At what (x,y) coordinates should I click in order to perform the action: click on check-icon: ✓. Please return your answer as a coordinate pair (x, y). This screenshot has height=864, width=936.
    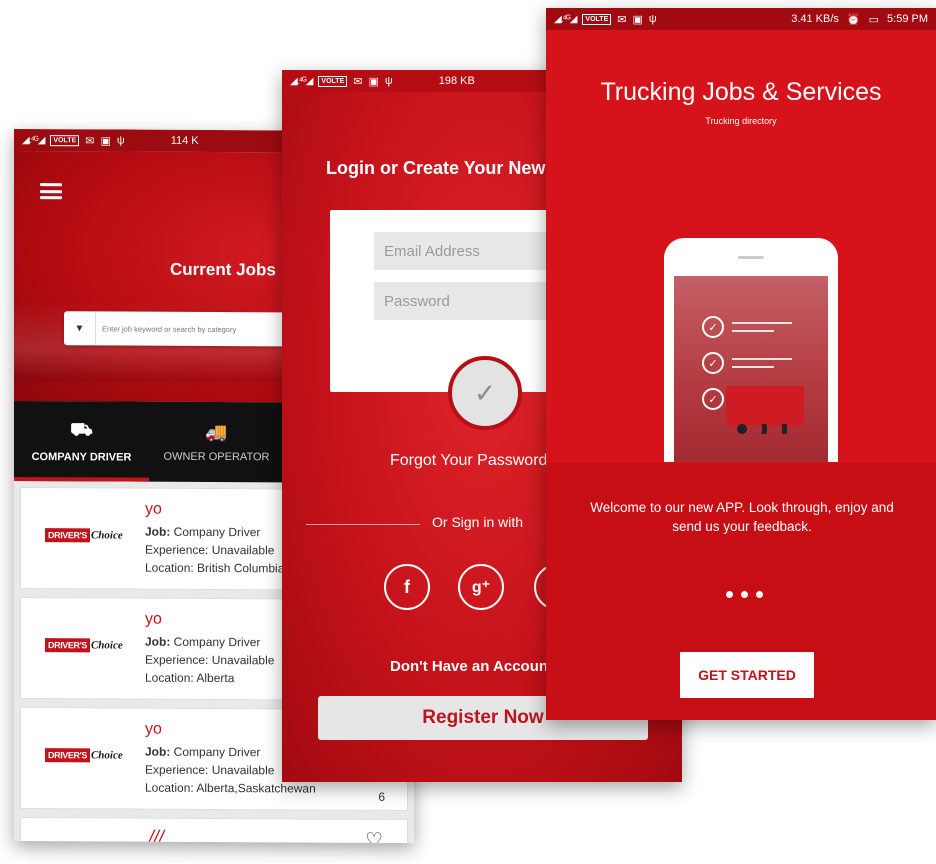
    Looking at the image, I should click on (485, 392).